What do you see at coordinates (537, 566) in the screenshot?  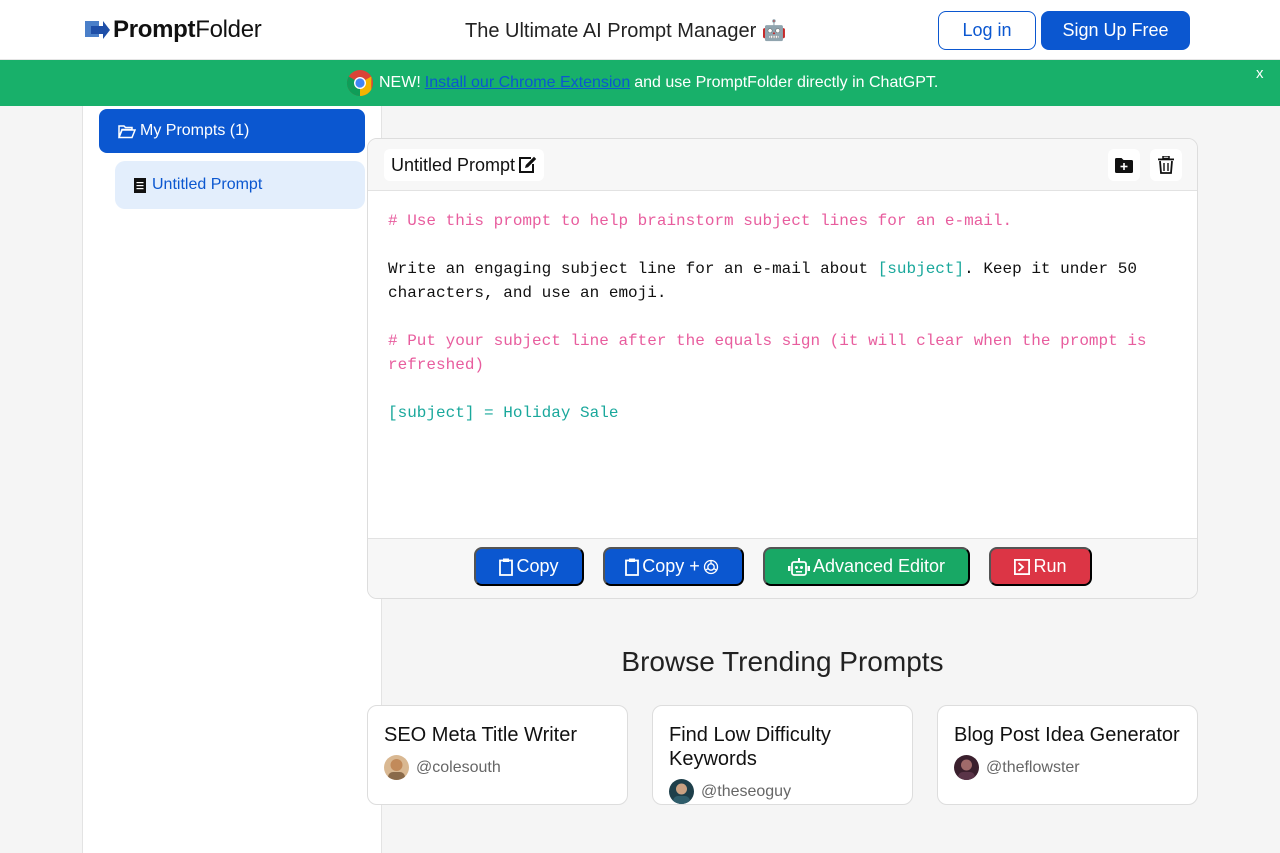 I see `copy-button-label: Copy` at bounding box center [537, 566].